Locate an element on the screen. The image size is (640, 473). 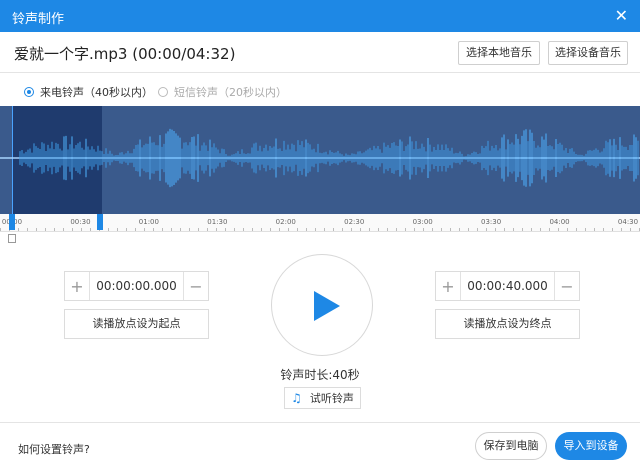
help-link: 如何设置铃声? is located at coordinates (54, 449).